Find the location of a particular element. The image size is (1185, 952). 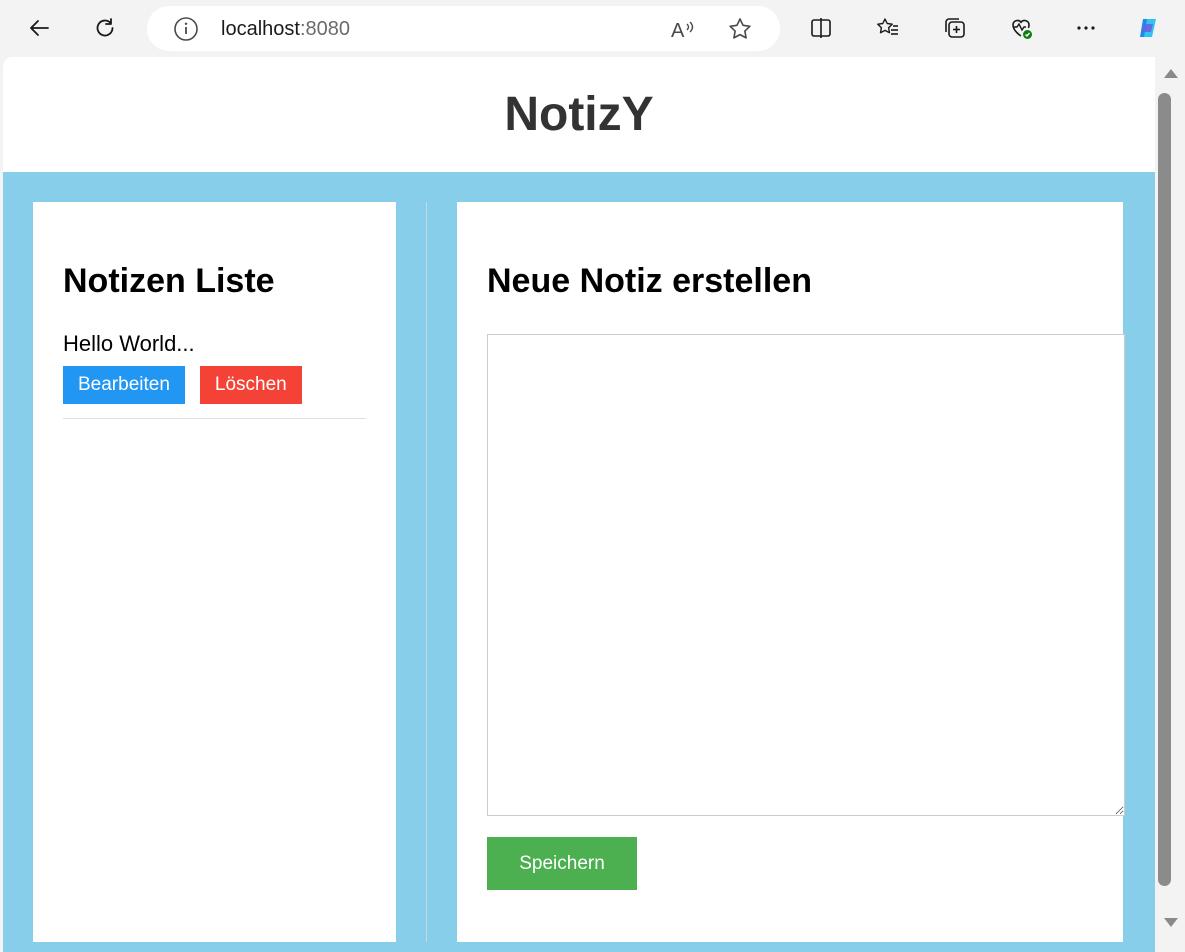

url-text: localhost:8080 is located at coordinates (285, 29).